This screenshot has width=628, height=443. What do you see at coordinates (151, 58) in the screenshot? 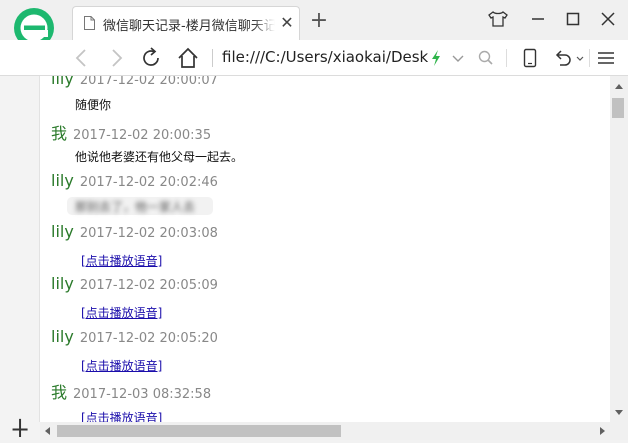
I see `refresh-icon` at bounding box center [151, 58].